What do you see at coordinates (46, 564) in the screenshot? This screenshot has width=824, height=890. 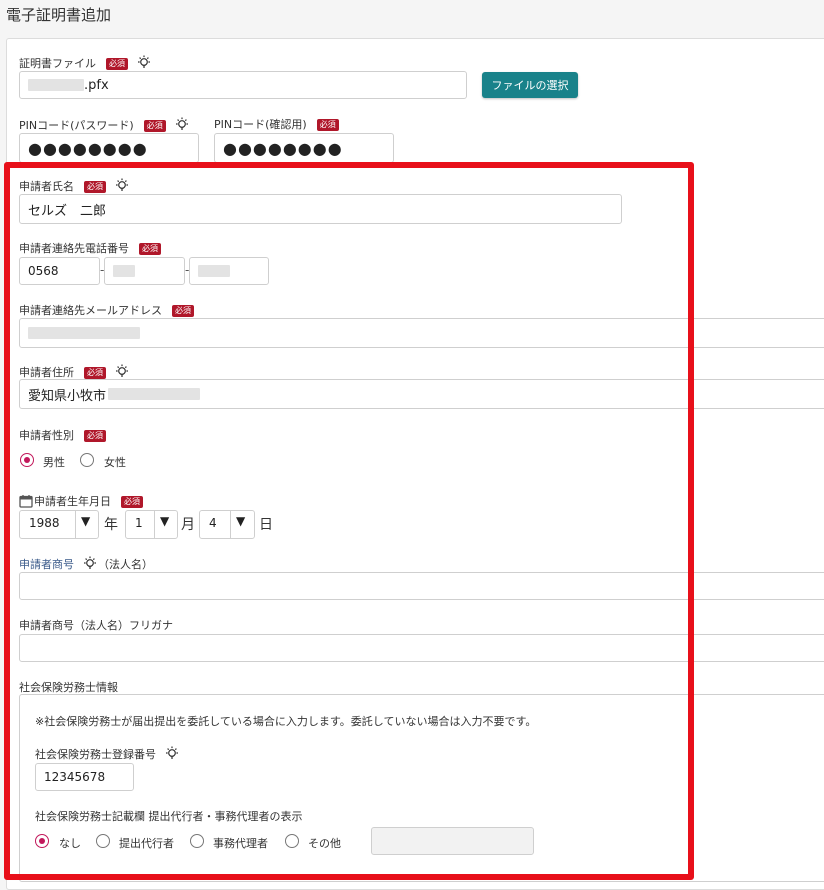 I see `applicant-company-label-text: 申請者商号` at bounding box center [46, 564].